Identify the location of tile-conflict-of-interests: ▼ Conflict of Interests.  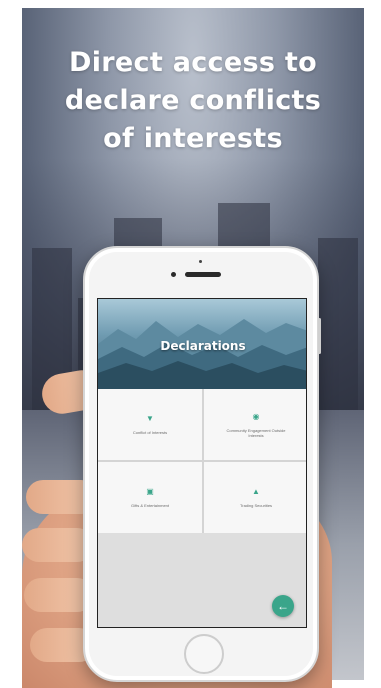
(150, 424).